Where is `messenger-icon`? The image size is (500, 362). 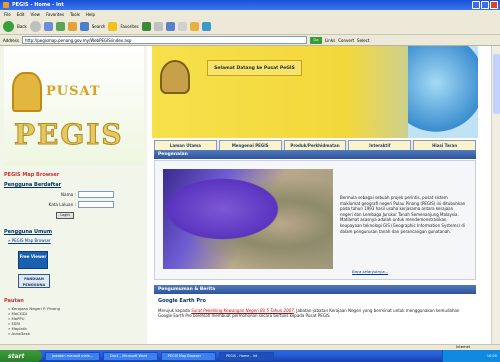
messenger-icon is located at coordinates (206, 26).